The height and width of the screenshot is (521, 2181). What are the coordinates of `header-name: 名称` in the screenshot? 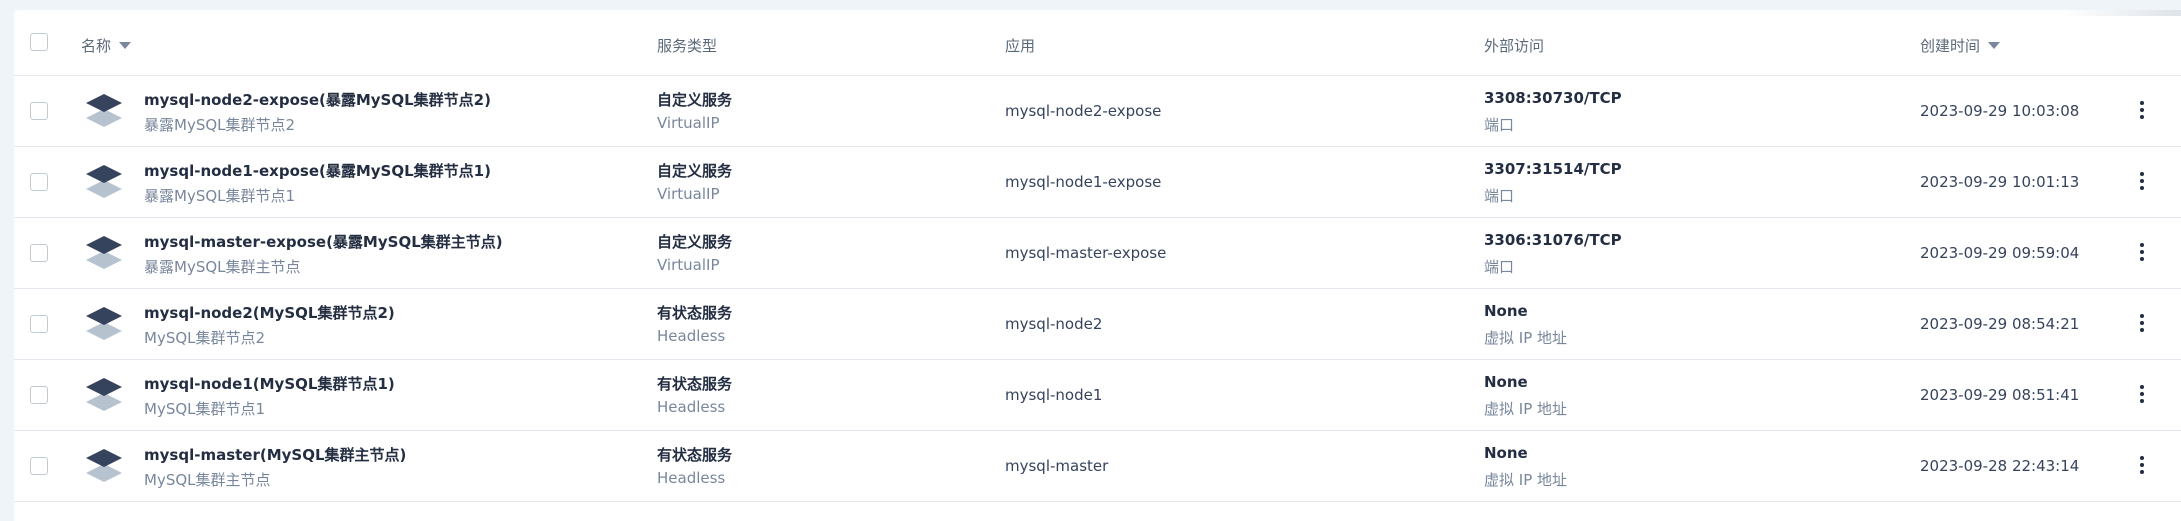 It's located at (106, 45).